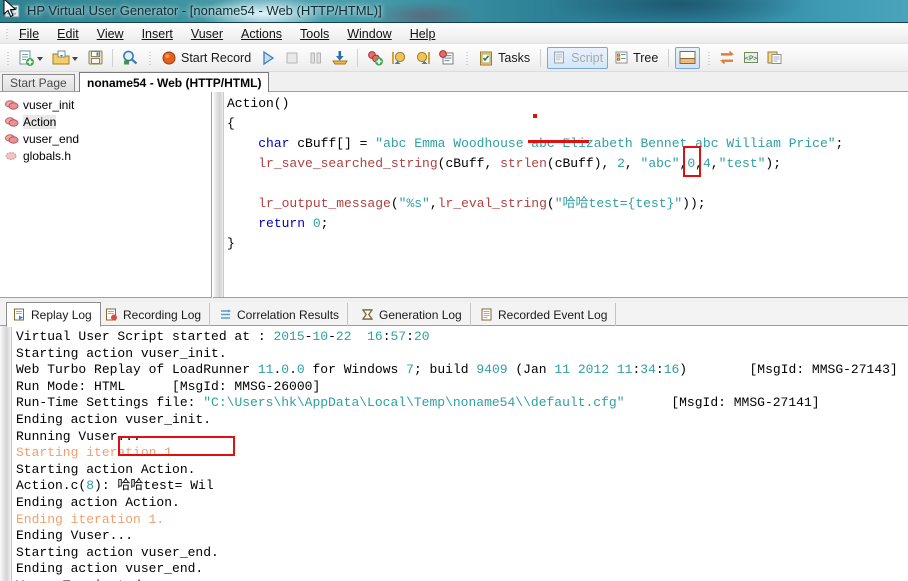  Describe the element at coordinates (688, 57) in the screenshot. I see `output-pane-button` at that location.